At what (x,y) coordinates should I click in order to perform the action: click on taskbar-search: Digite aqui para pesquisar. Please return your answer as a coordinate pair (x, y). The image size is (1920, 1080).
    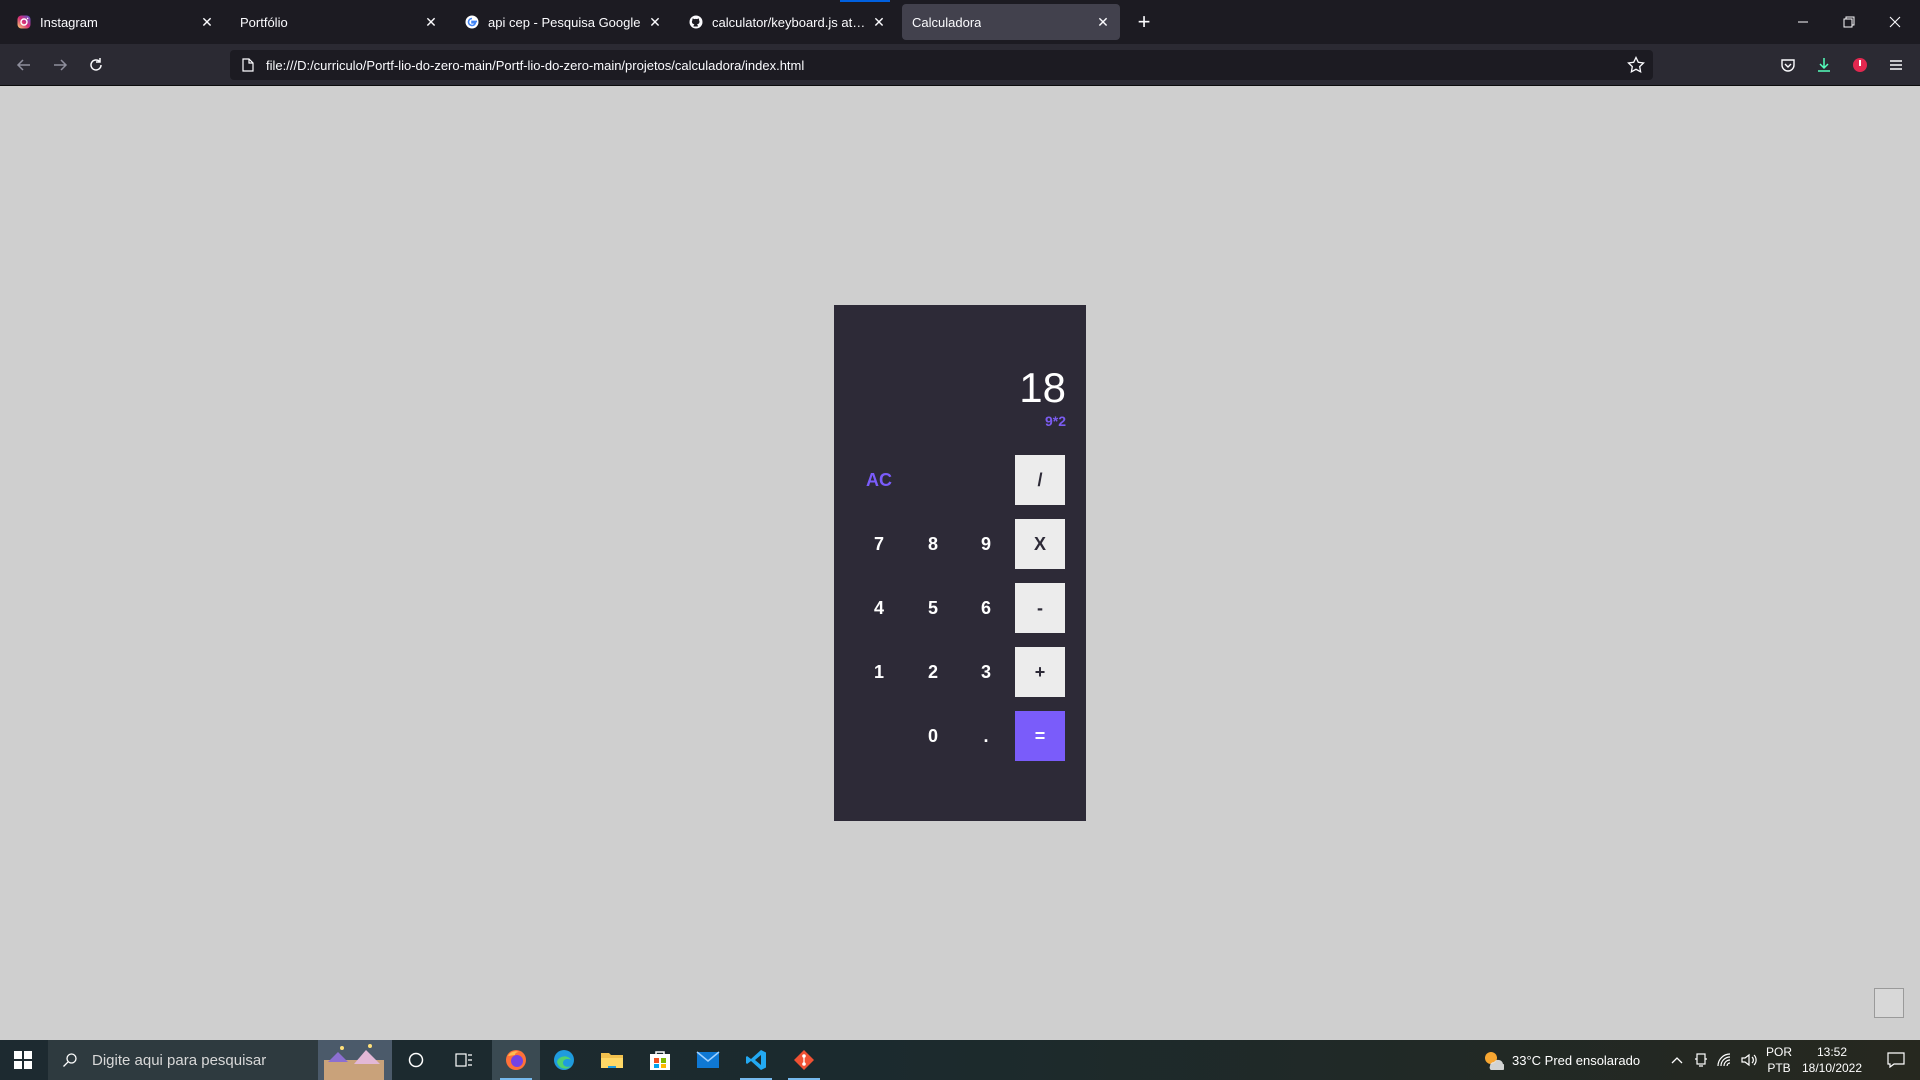
    Looking at the image, I should click on (220, 1060).